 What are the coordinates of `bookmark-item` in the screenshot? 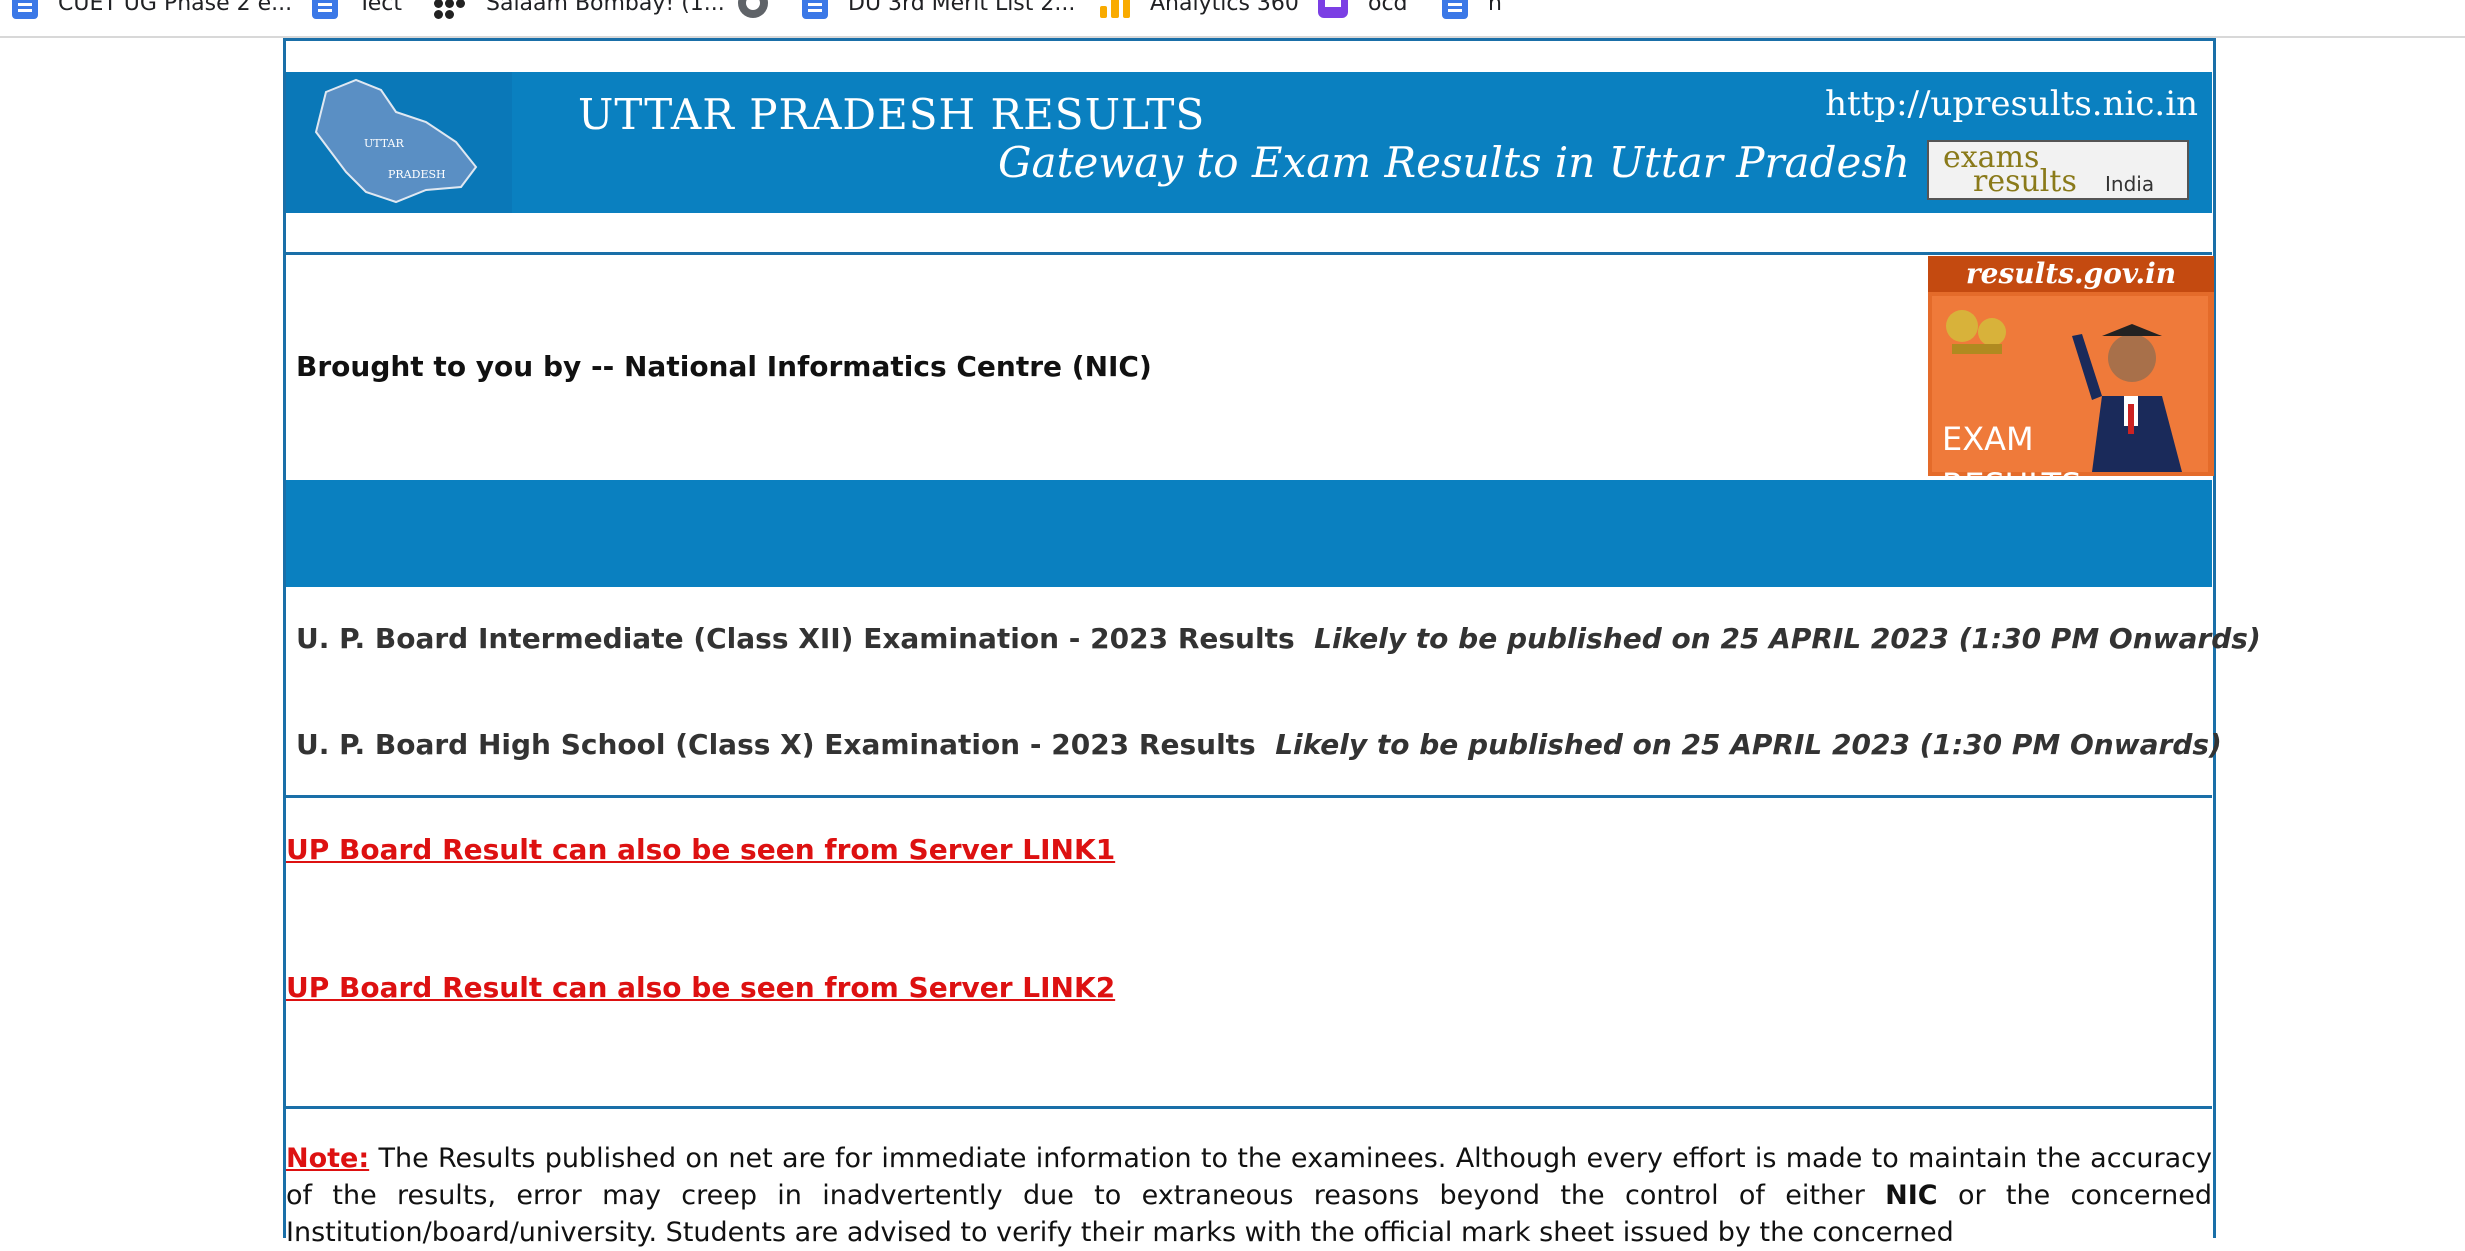 It's located at (753, 10).